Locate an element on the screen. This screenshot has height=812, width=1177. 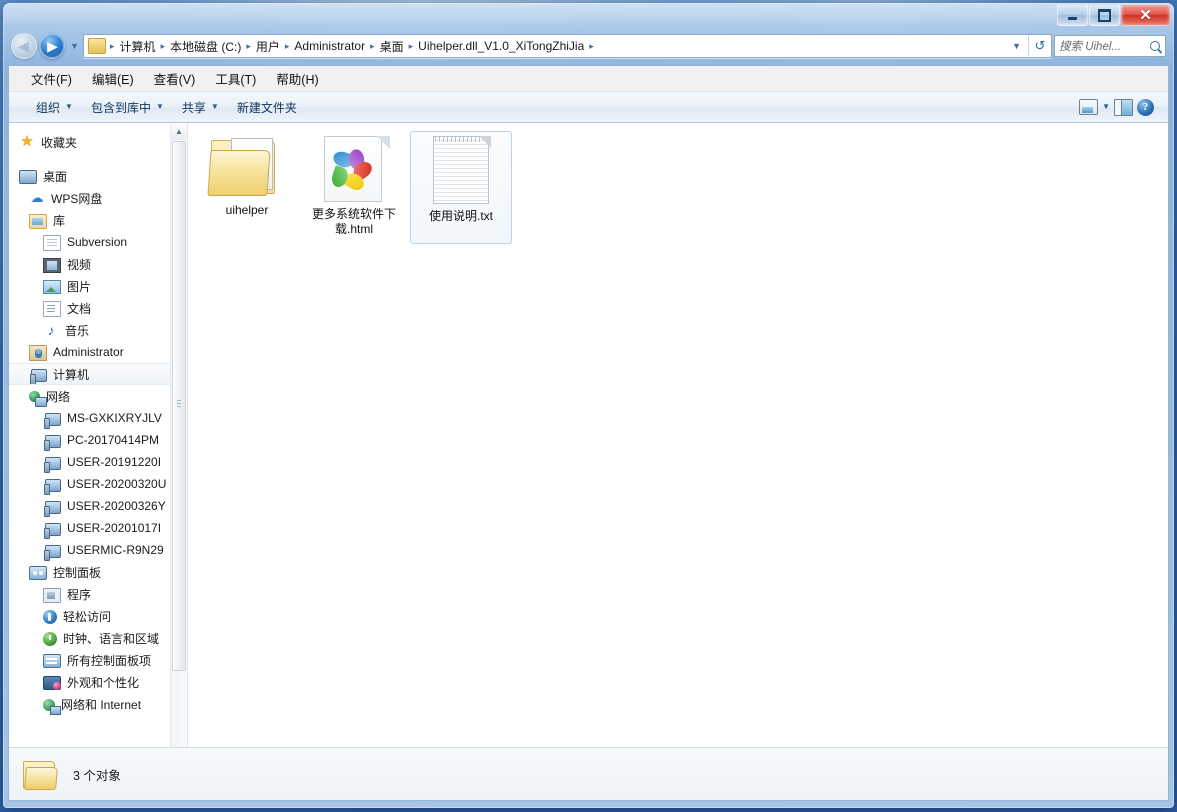
sidebar-item-6: 图片 is located at coordinates (98, 286).